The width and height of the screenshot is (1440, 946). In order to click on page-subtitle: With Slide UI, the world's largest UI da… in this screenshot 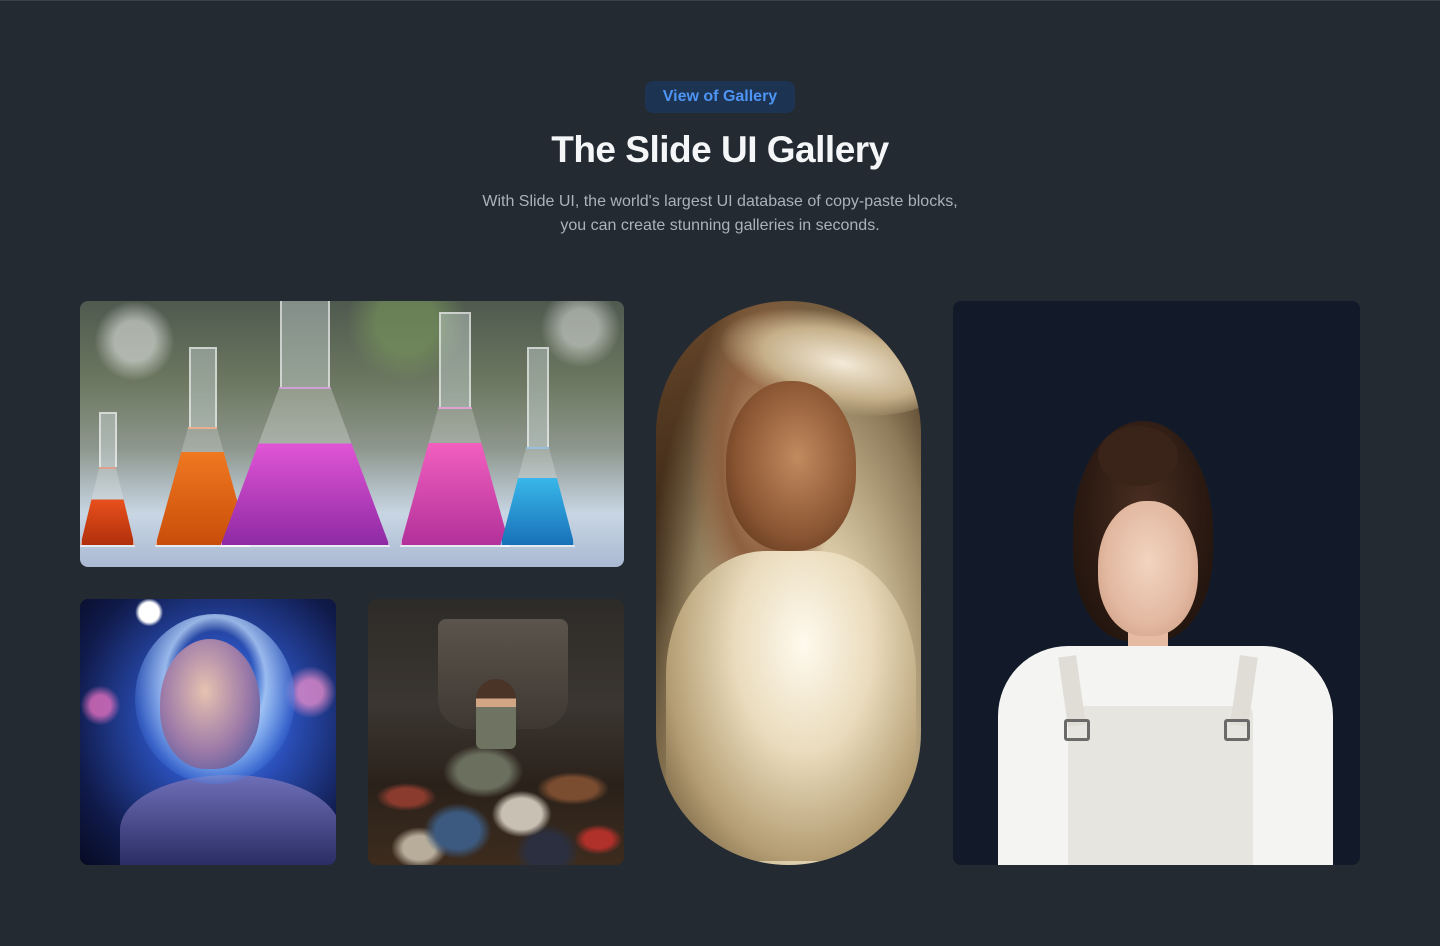, I will do `click(720, 214)`.